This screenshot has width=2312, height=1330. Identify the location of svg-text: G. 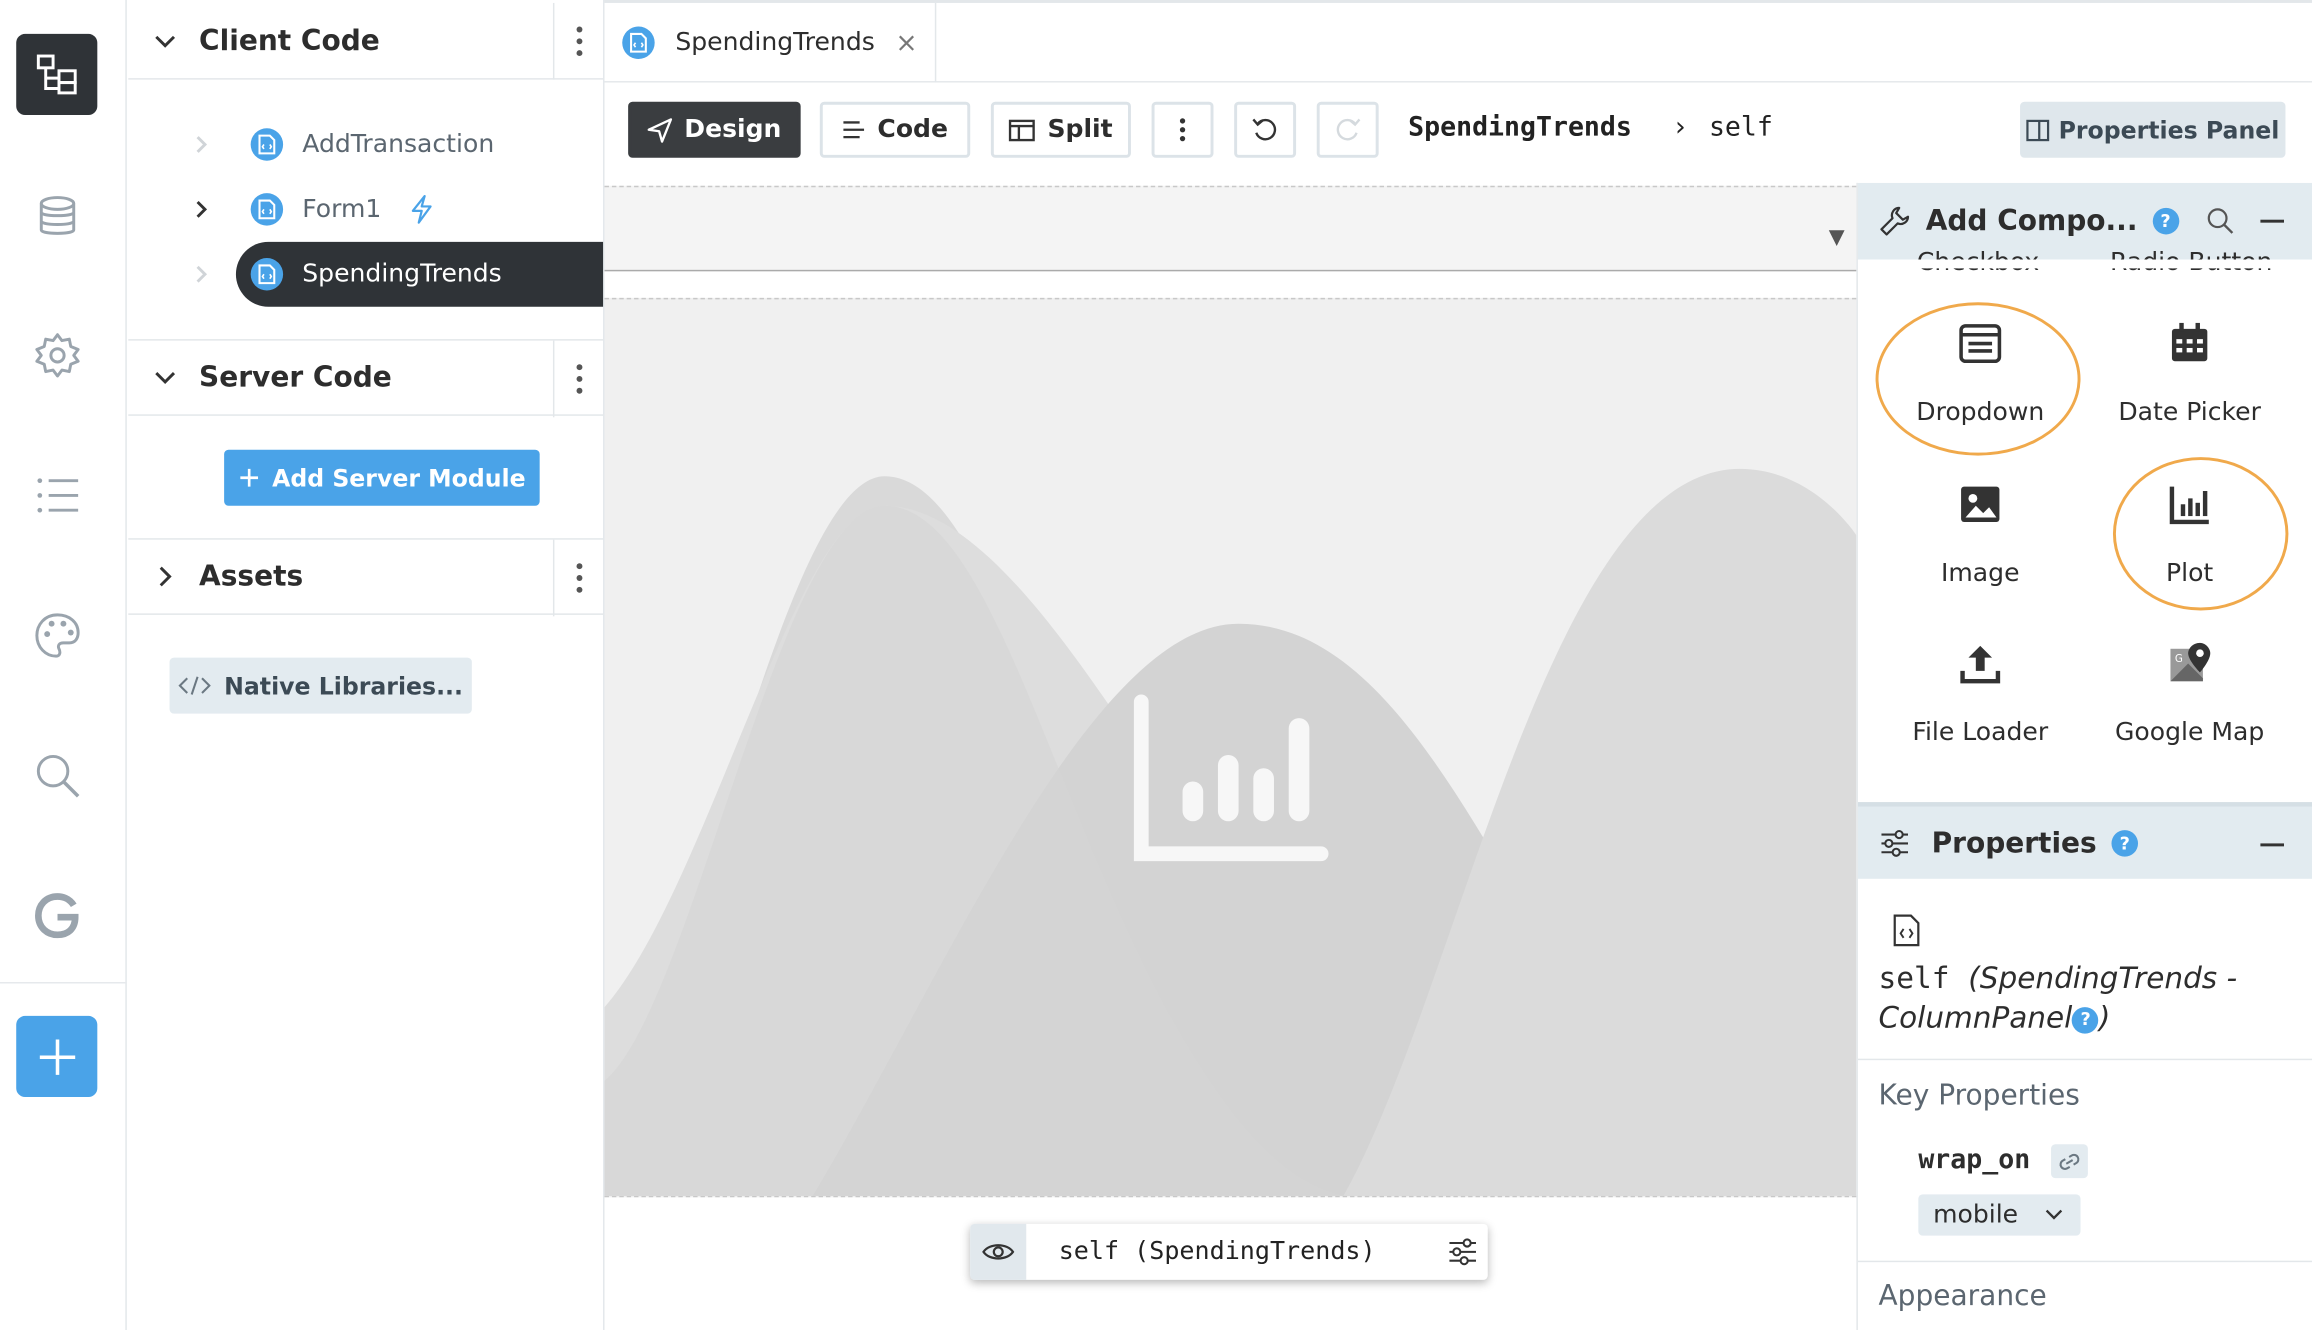
(2179, 659).